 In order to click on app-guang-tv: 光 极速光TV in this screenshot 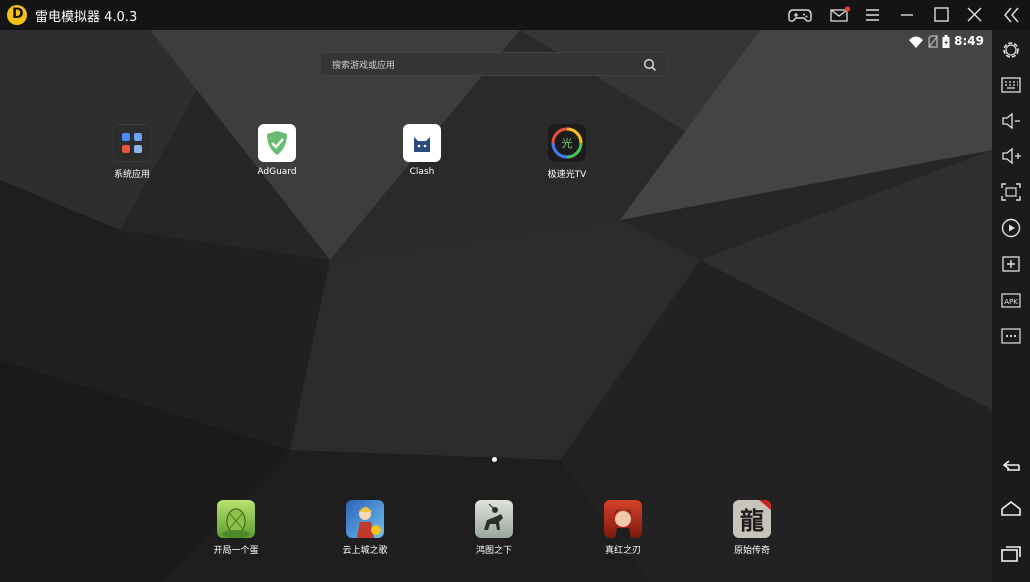, I will do `click(567, 152)`.